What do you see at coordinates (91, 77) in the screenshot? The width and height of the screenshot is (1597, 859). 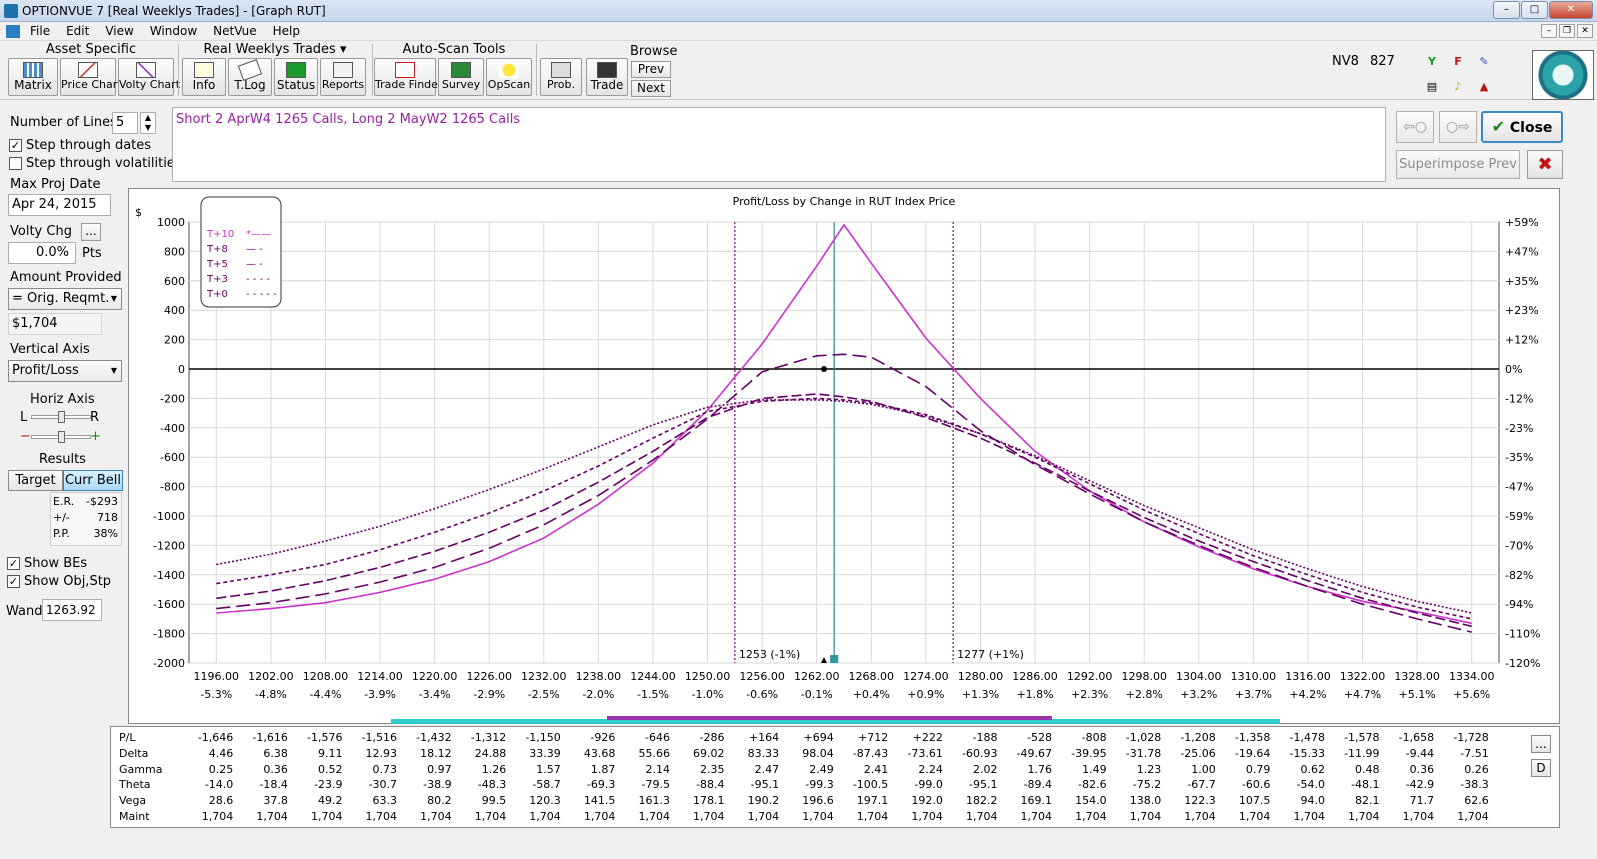 I see `price-chart-button: Price Chart` at bounding box center [91, 77].